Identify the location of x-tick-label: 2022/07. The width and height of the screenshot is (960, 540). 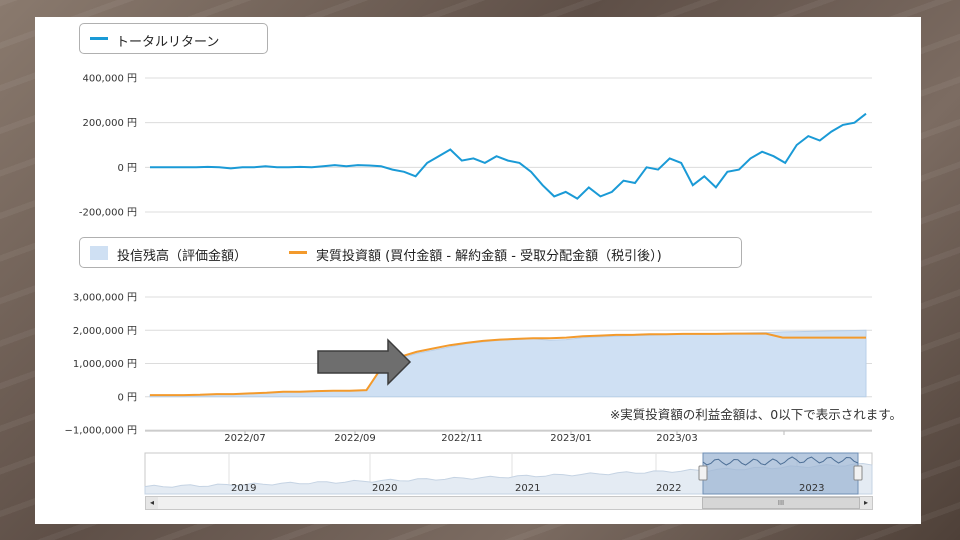
(245, 438).